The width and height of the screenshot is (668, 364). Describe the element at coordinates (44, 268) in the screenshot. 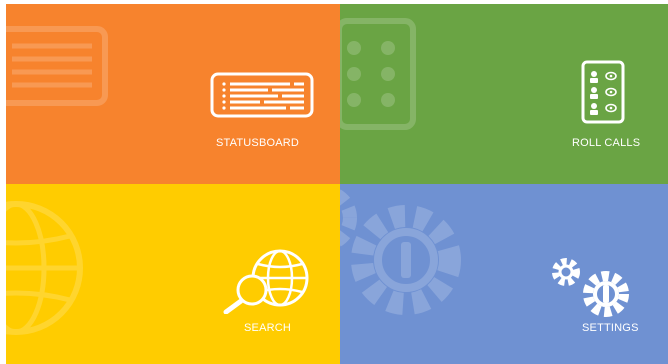

I see `globe-watermark-icon` at that location.